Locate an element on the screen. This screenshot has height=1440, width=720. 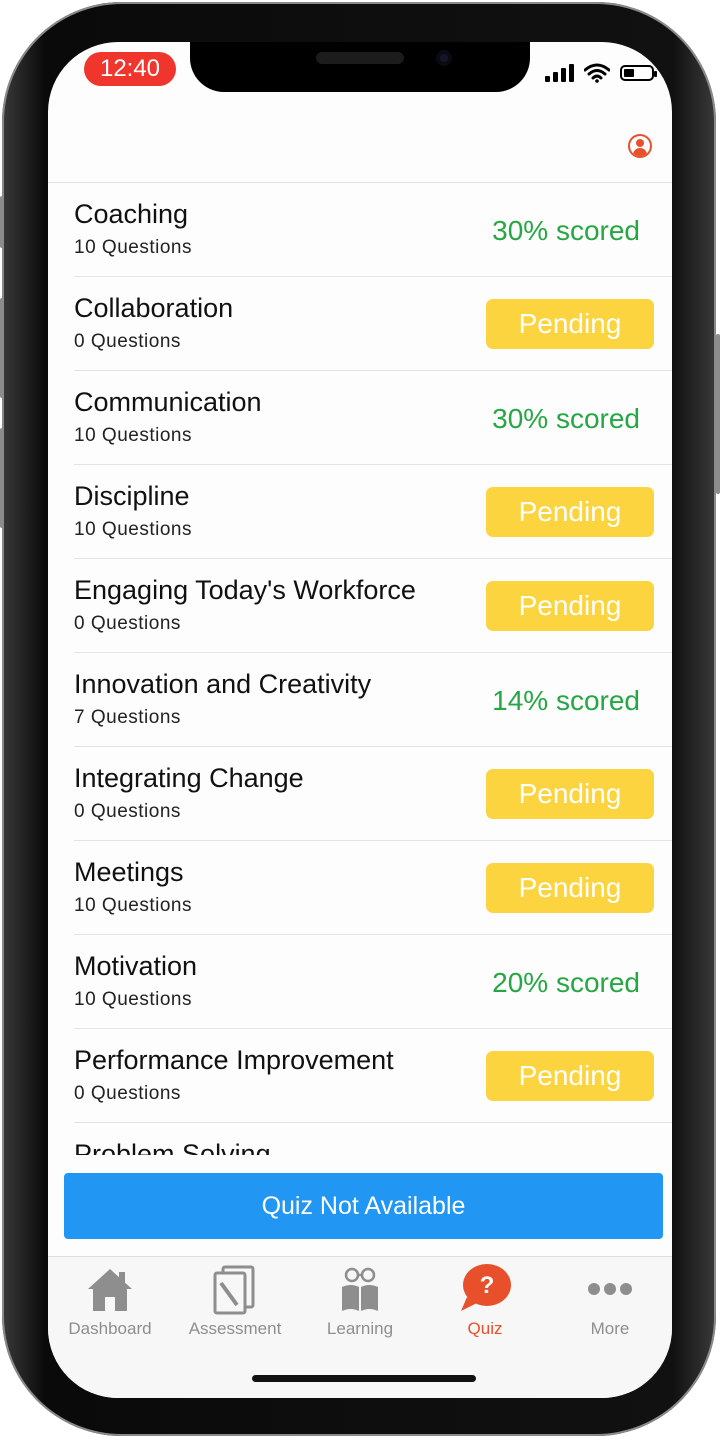
tab-label: Quiz is located at coordinates (485, 1328).